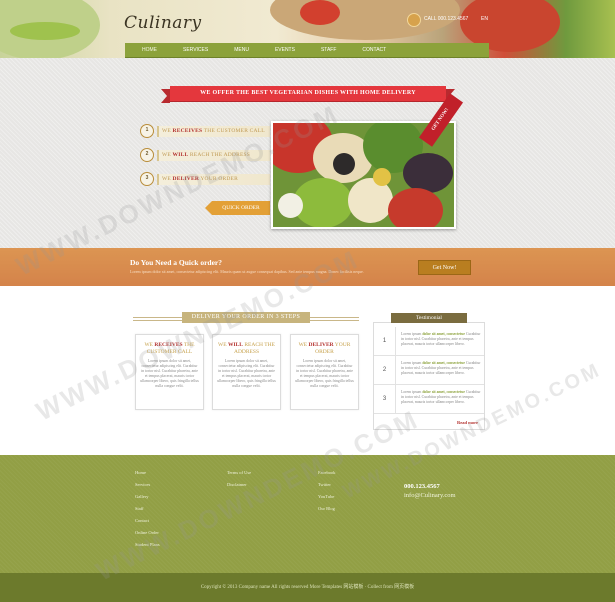  What do you see at coordinates (213, 179) in the screenshot?
I see `step-label: WE DELIVER YOUR ORDER` at bounding box center [213, 179].